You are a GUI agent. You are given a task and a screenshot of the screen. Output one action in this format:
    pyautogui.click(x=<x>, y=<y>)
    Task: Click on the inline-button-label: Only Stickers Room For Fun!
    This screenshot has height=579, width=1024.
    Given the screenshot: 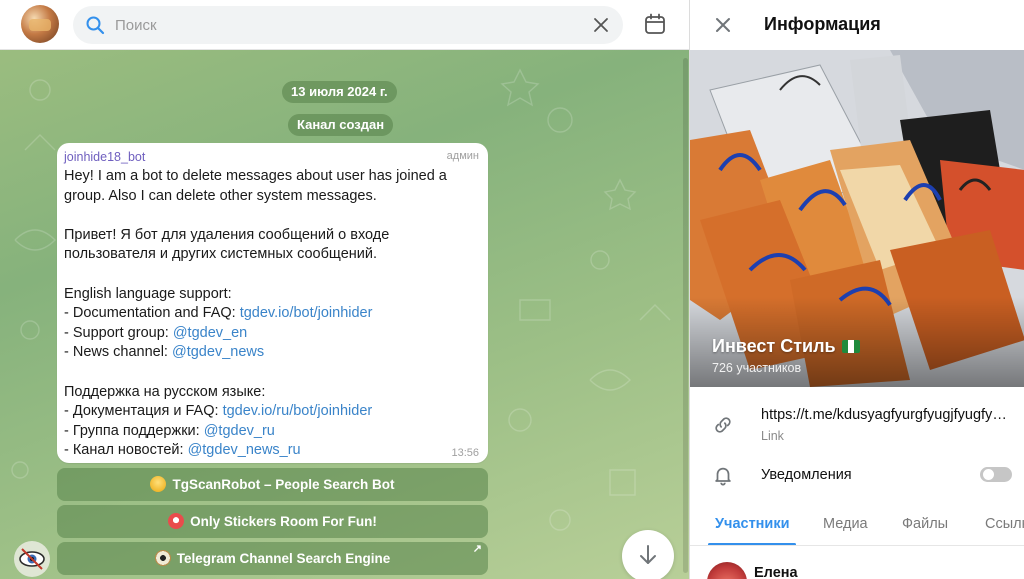 What is the action you would take?
    pyautogui.click(x=283, y=521)
    